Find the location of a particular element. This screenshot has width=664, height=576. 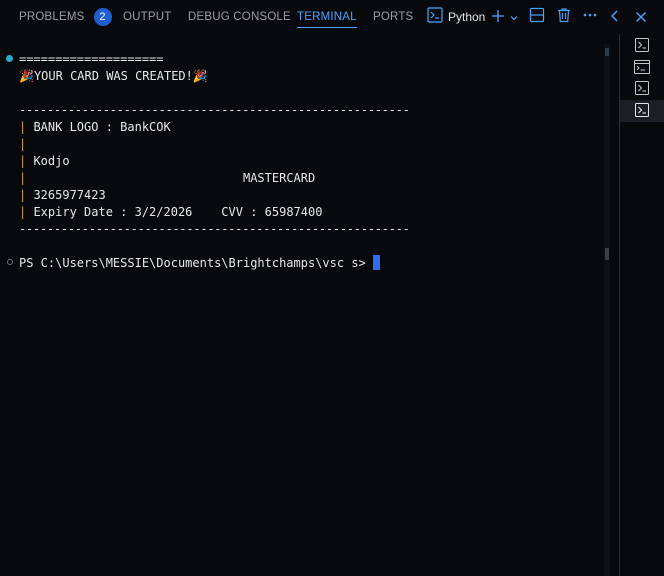

more-actions-button is located at coordinates (590, 17).